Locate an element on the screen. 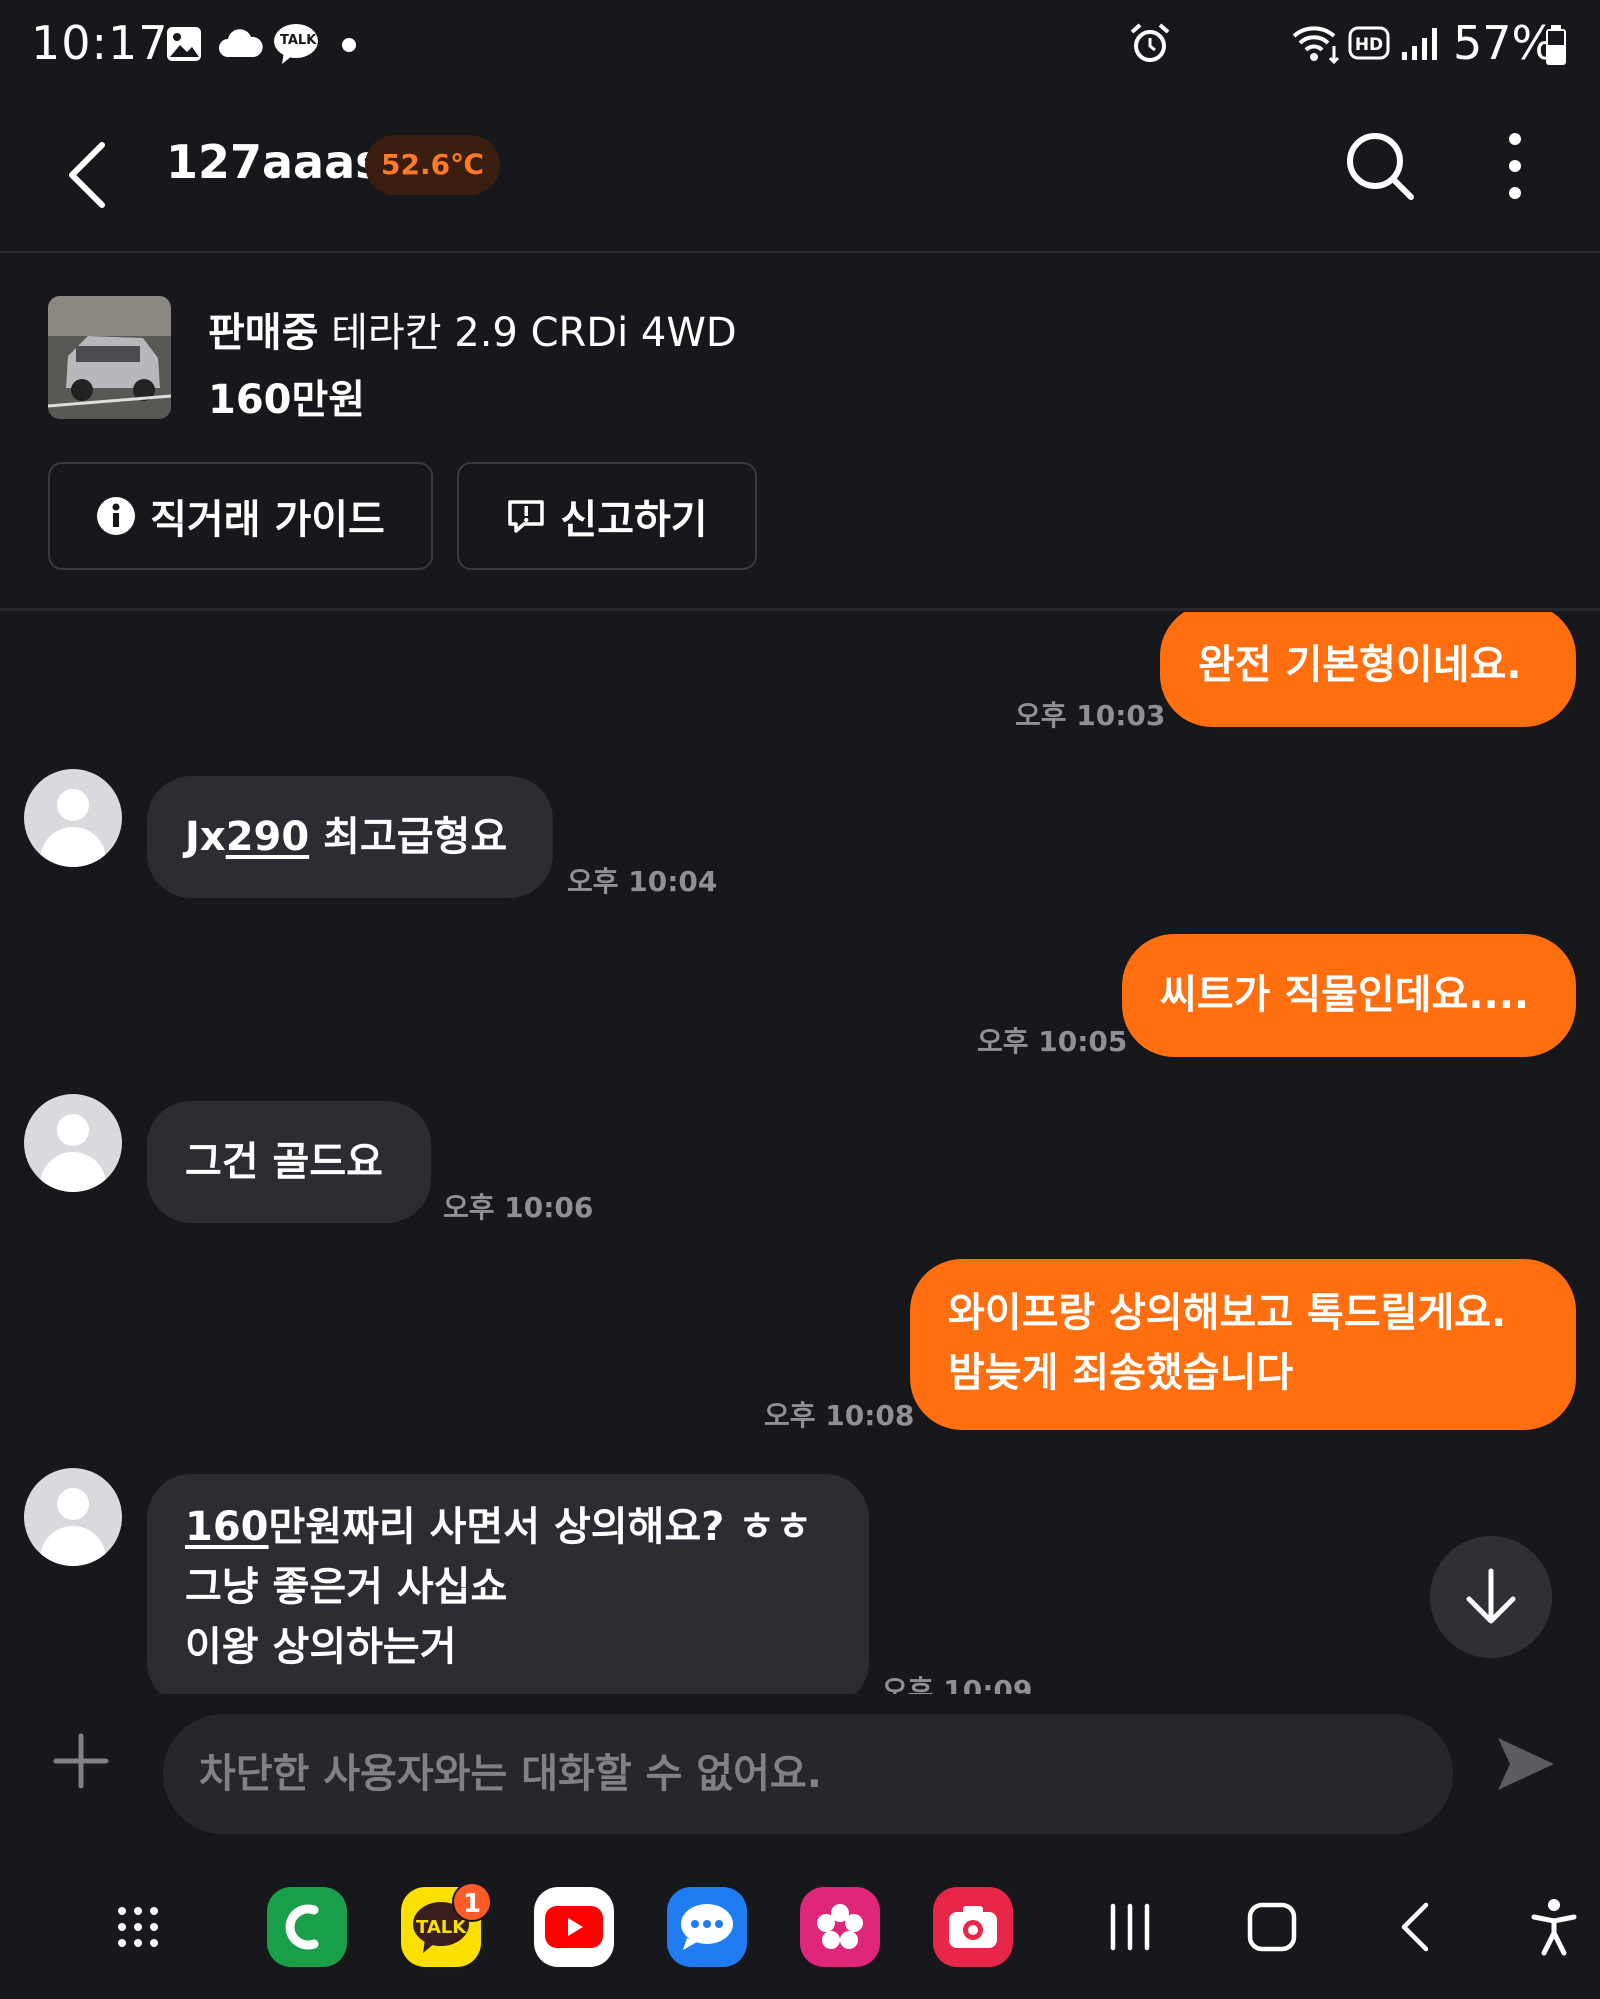  product-thumbnail is located at coordinates (109, 357).